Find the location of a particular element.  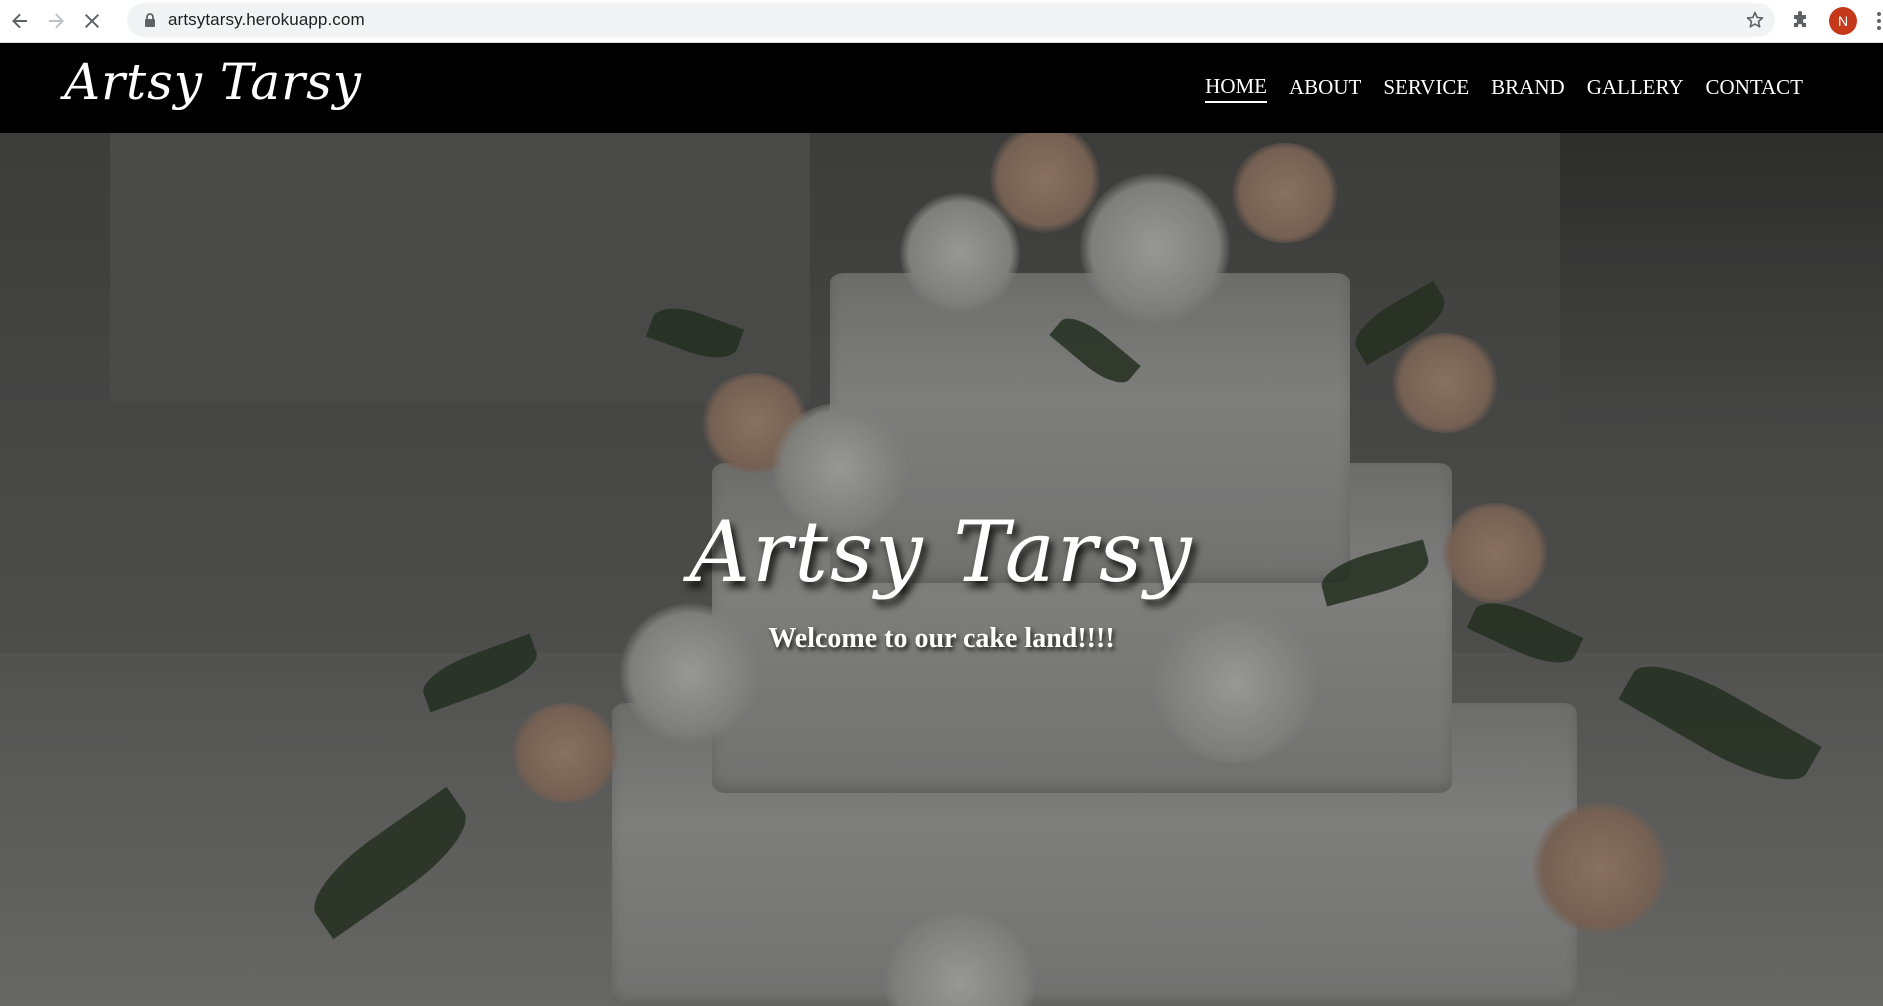

puzzle-icon is located at coordinates (1801, 21).